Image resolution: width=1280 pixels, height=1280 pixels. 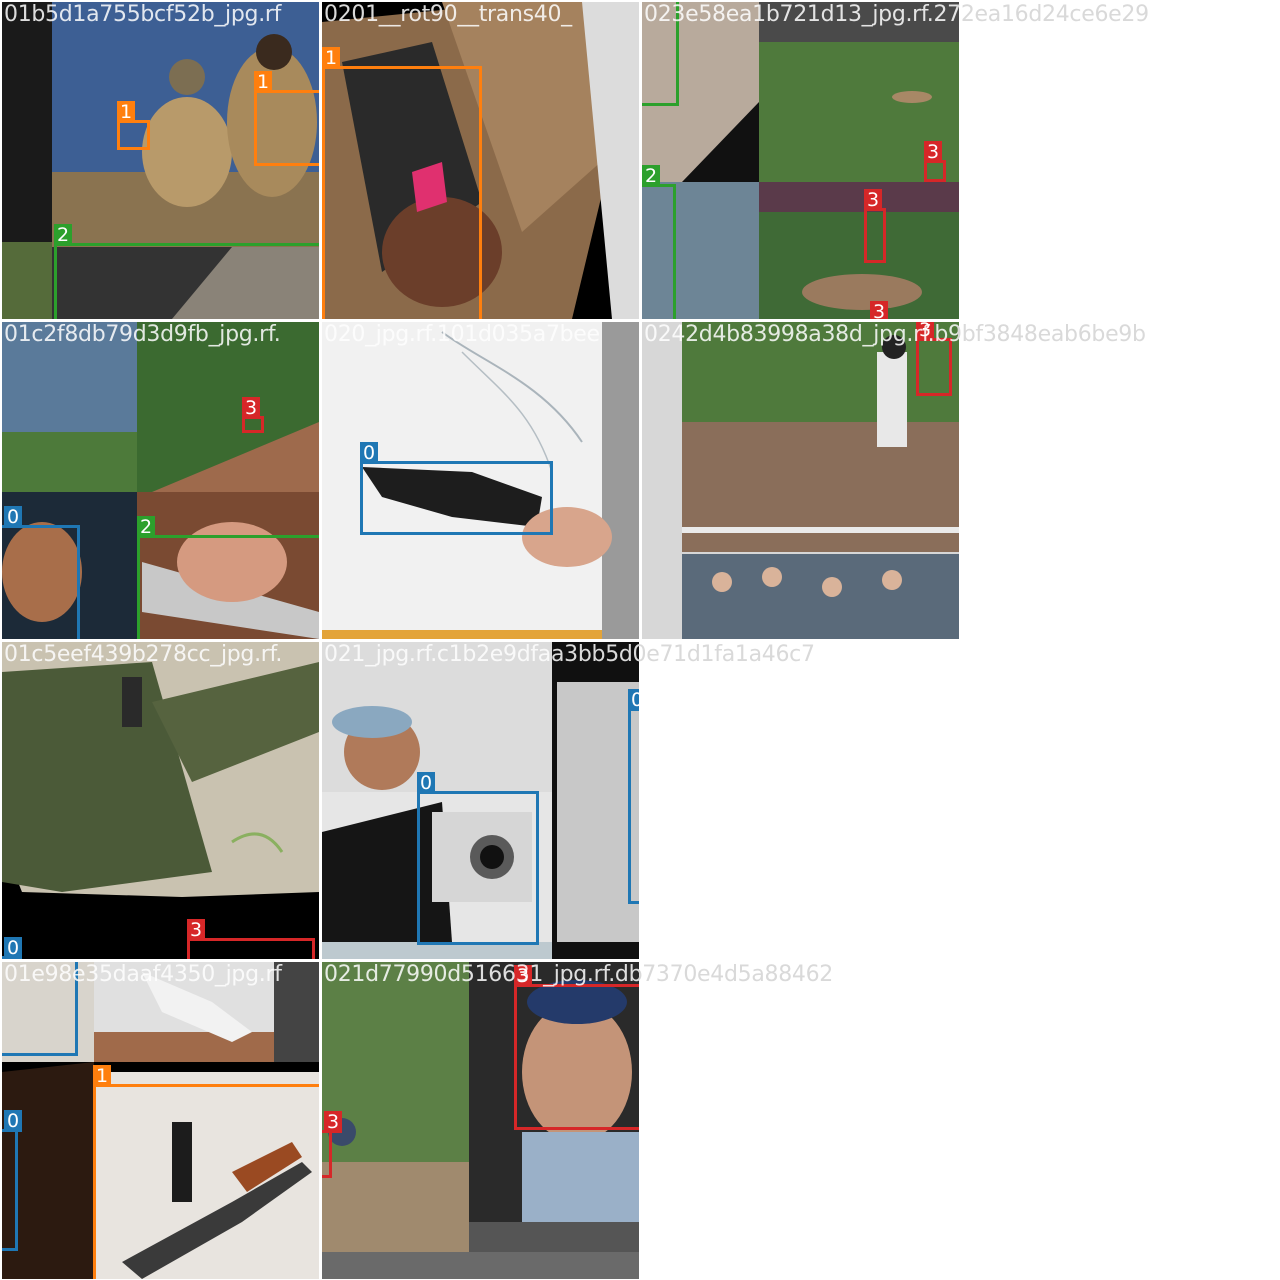 I want to click on image-tile-1: 01b5d1a755bcf52b_jpg.rf 1 1 2, so click(x=160, y=160).